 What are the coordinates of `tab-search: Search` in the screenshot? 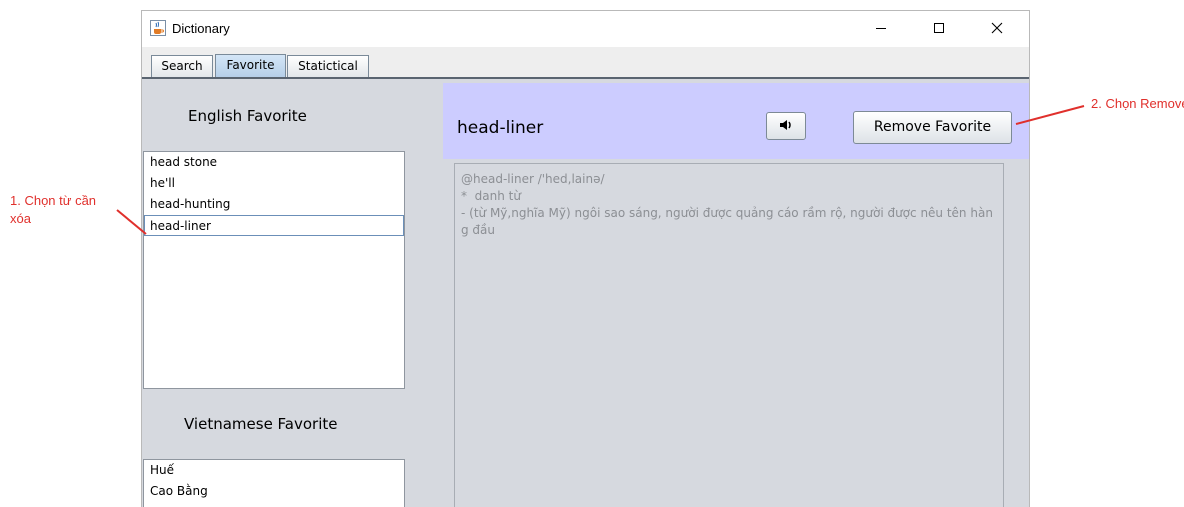 It's located at (182, 66).